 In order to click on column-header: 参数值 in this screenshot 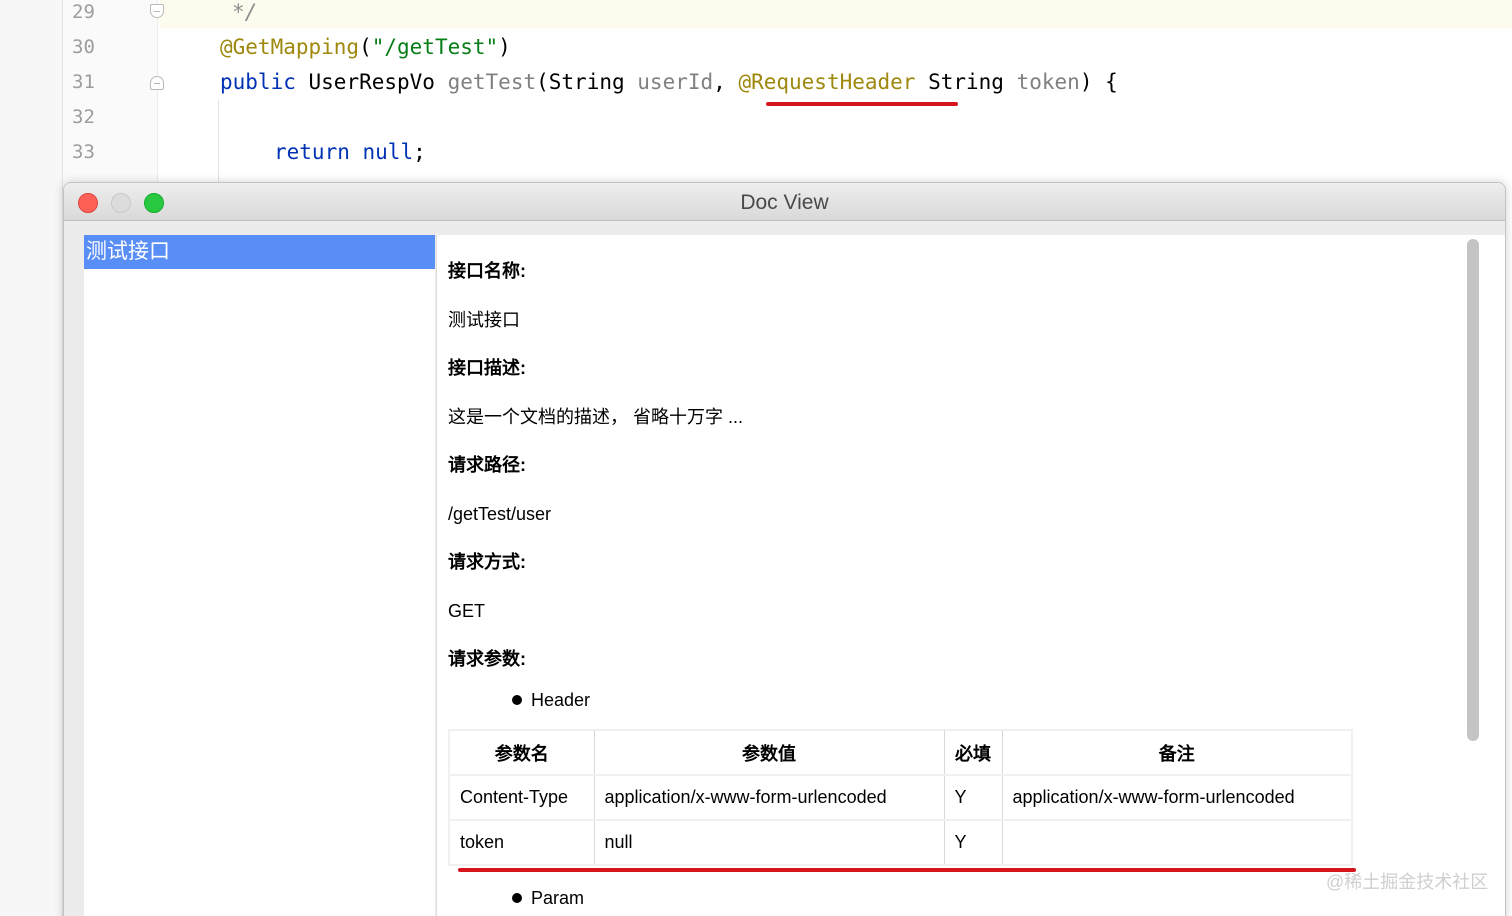, I will do `click(769, 752)`.